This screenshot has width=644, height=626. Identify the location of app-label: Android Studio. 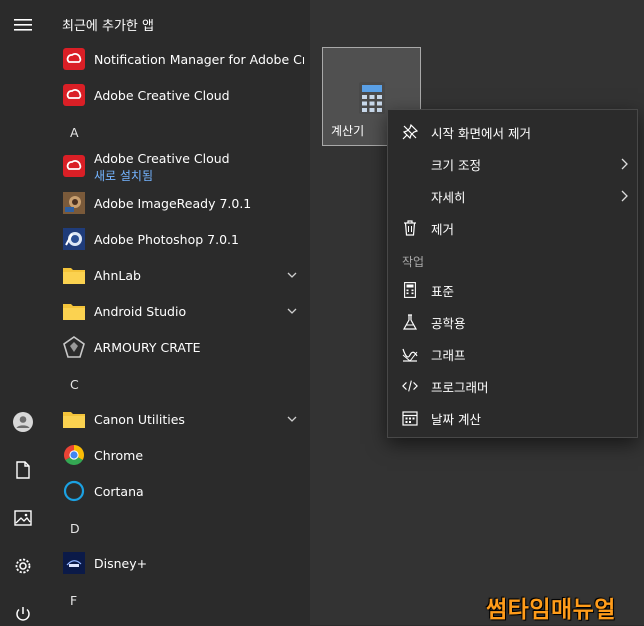
(140, 311).